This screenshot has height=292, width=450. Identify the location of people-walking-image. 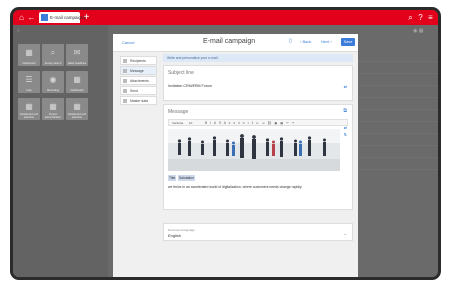
(254, 150).